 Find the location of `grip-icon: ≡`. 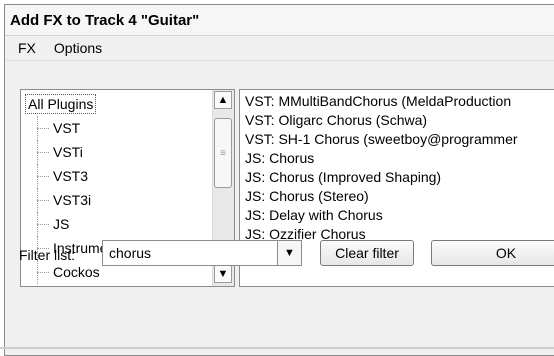

grip-icon: ≡ is located at coordinates (223, 153).